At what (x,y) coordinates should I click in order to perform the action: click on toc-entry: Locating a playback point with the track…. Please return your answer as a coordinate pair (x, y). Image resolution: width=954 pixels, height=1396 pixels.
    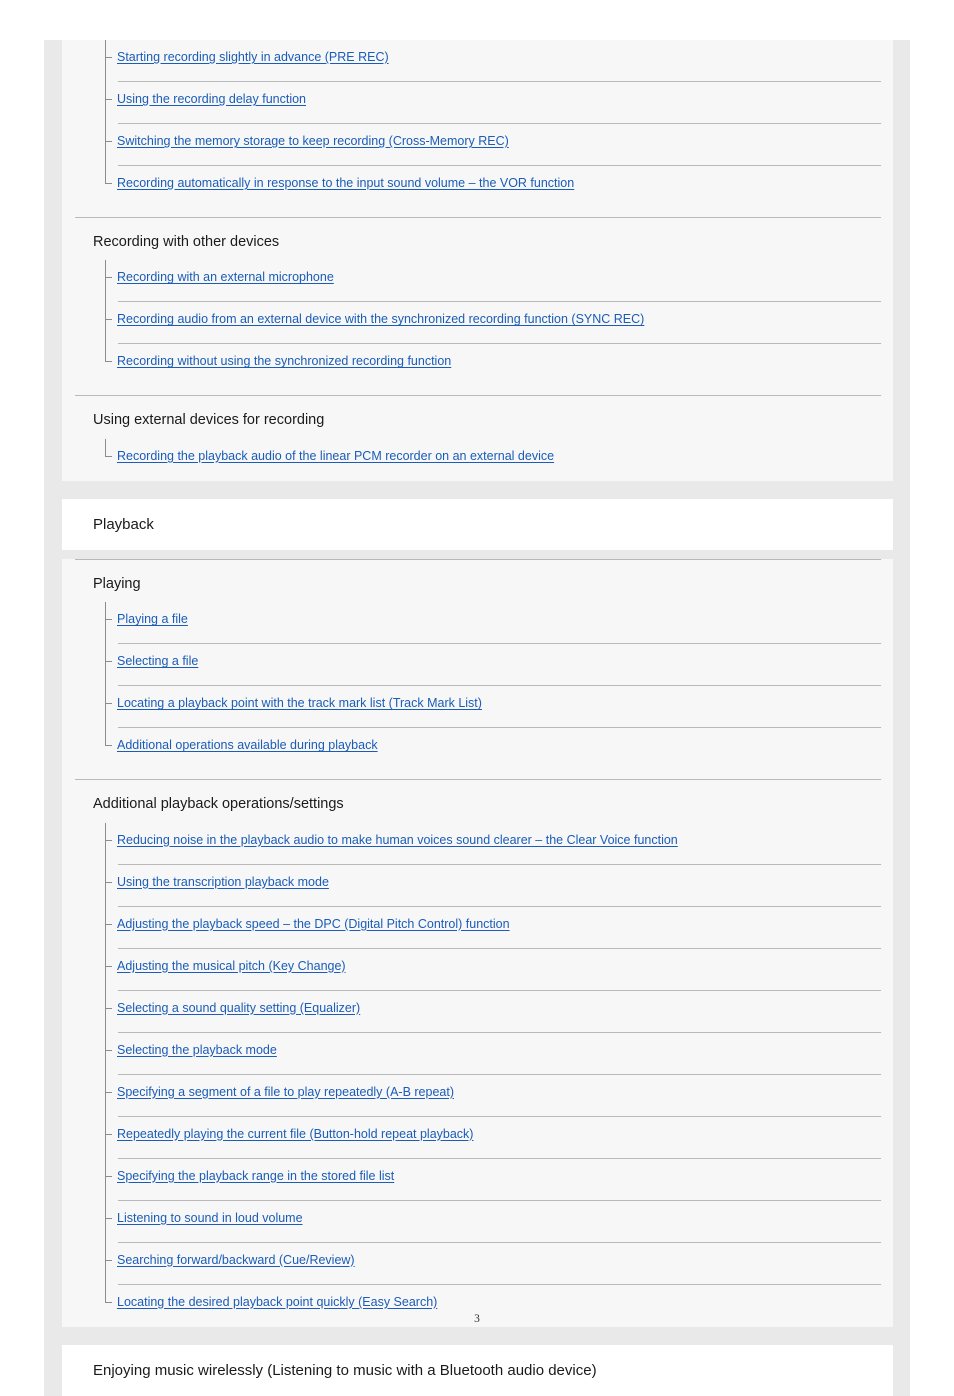
    Looking at the image, I should click on (499, 707).